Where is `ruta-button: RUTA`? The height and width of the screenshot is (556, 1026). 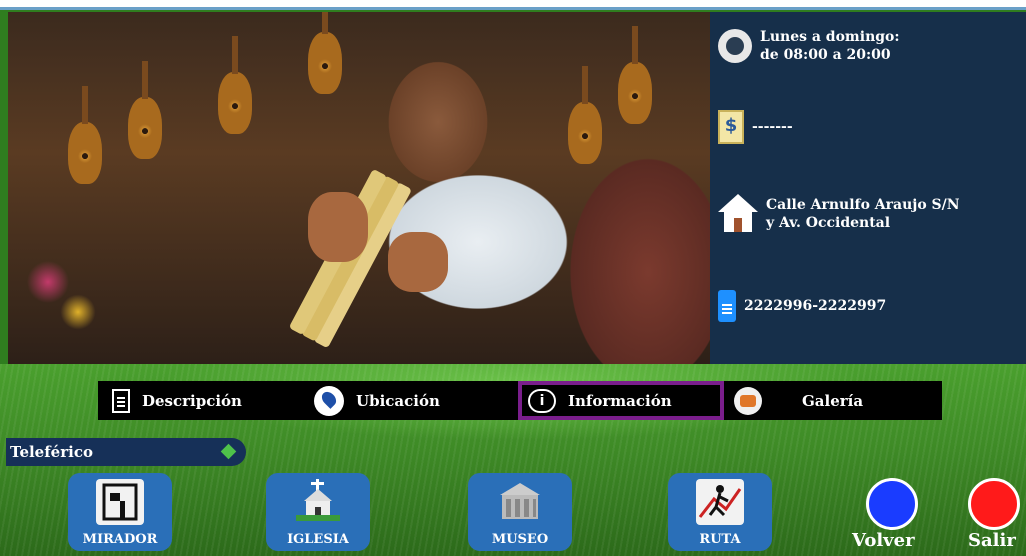
ruta-button: RUTA is located at coordinates (720, 512).